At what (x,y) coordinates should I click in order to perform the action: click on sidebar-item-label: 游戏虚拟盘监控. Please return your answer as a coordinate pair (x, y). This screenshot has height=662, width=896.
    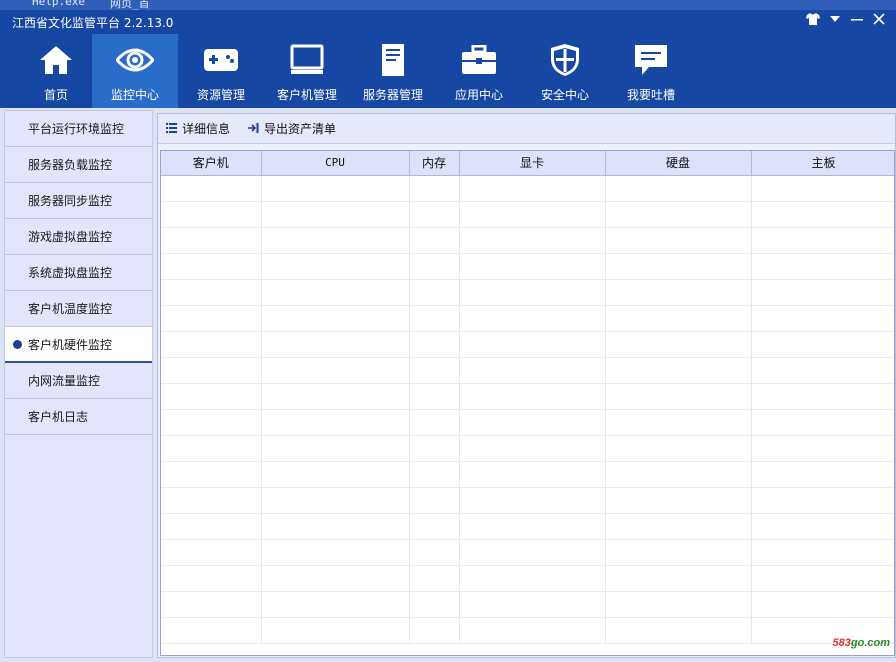
    Looking at the image, I should click on (70, 237).